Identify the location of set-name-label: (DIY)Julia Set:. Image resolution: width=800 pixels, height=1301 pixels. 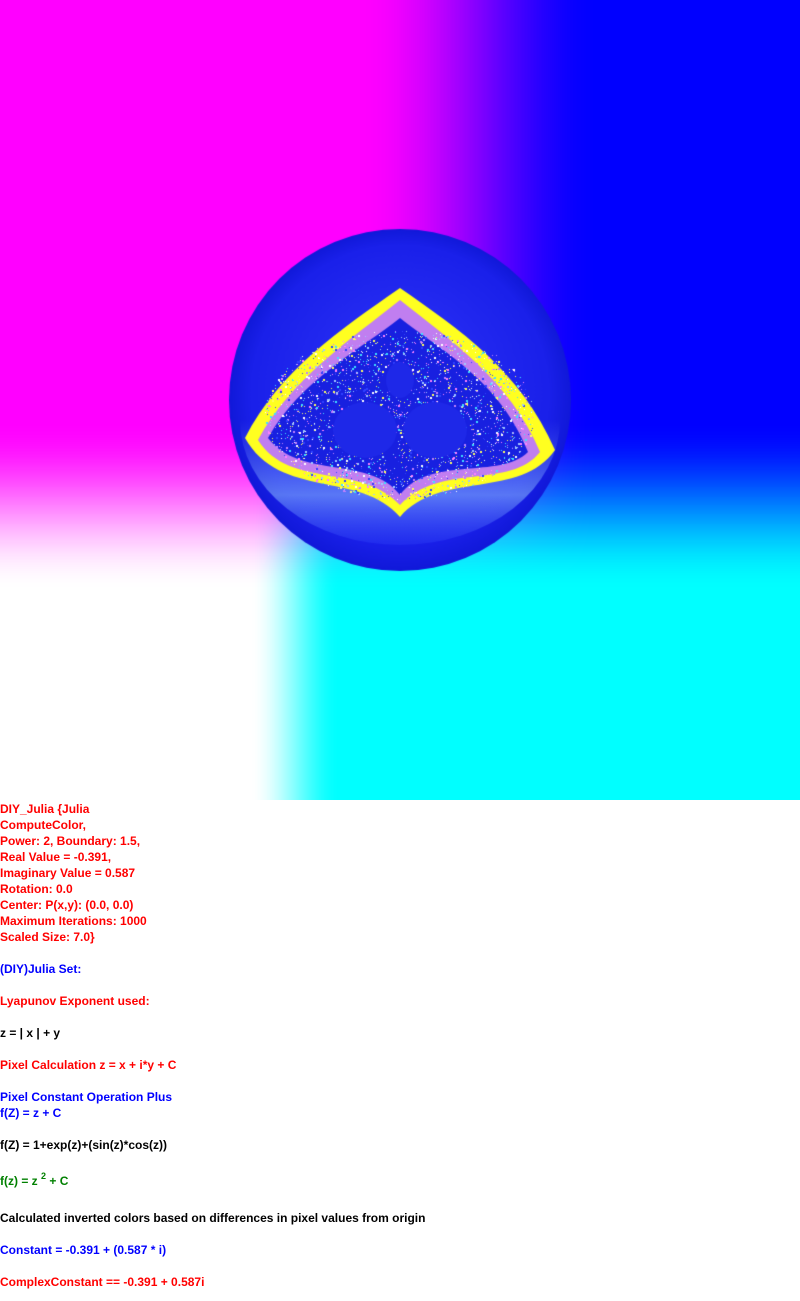
(41, 969).